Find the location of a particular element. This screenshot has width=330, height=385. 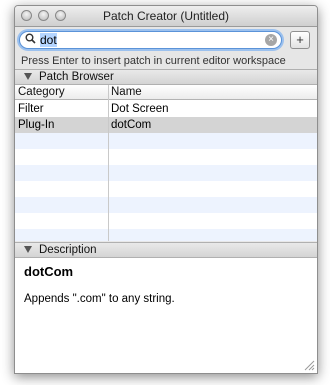

search-icon is located at coordinates (30, 40).